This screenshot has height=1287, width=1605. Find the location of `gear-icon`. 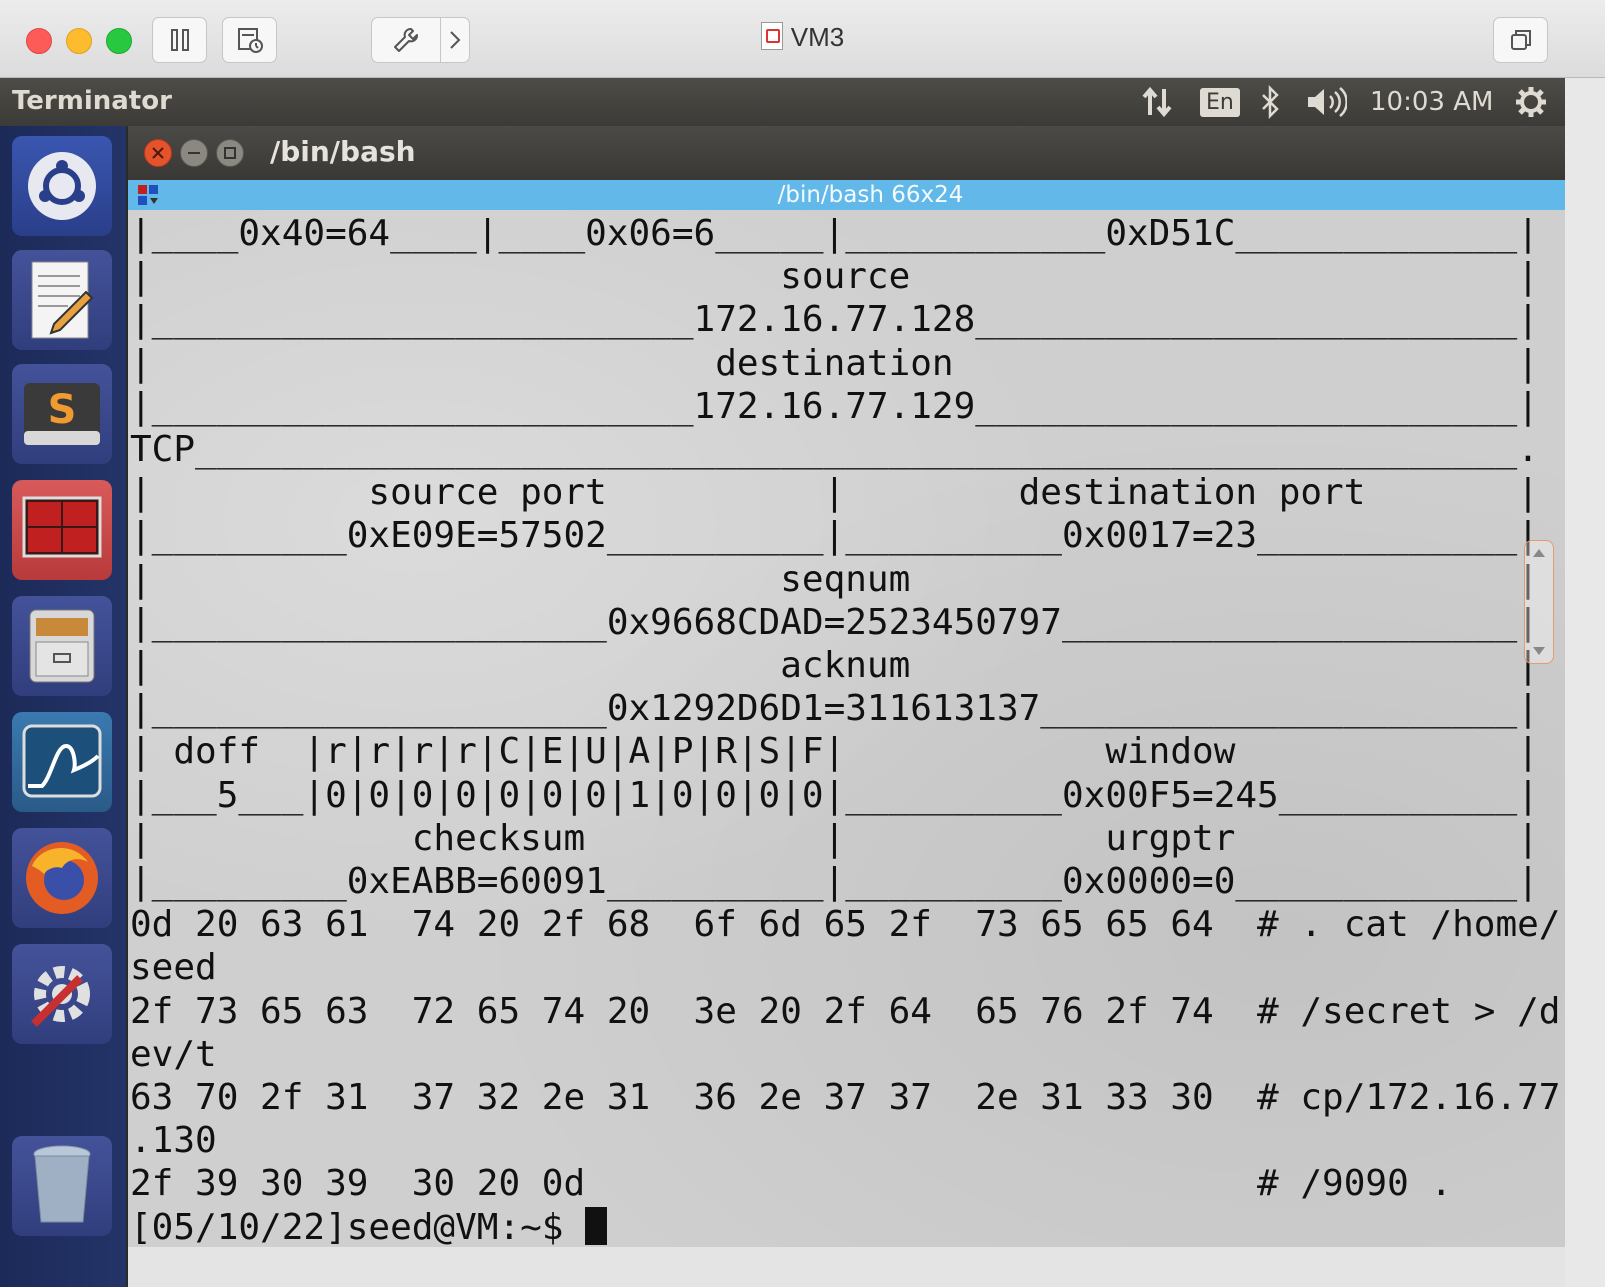

gear-icon is located at coordinates (1531, 102).